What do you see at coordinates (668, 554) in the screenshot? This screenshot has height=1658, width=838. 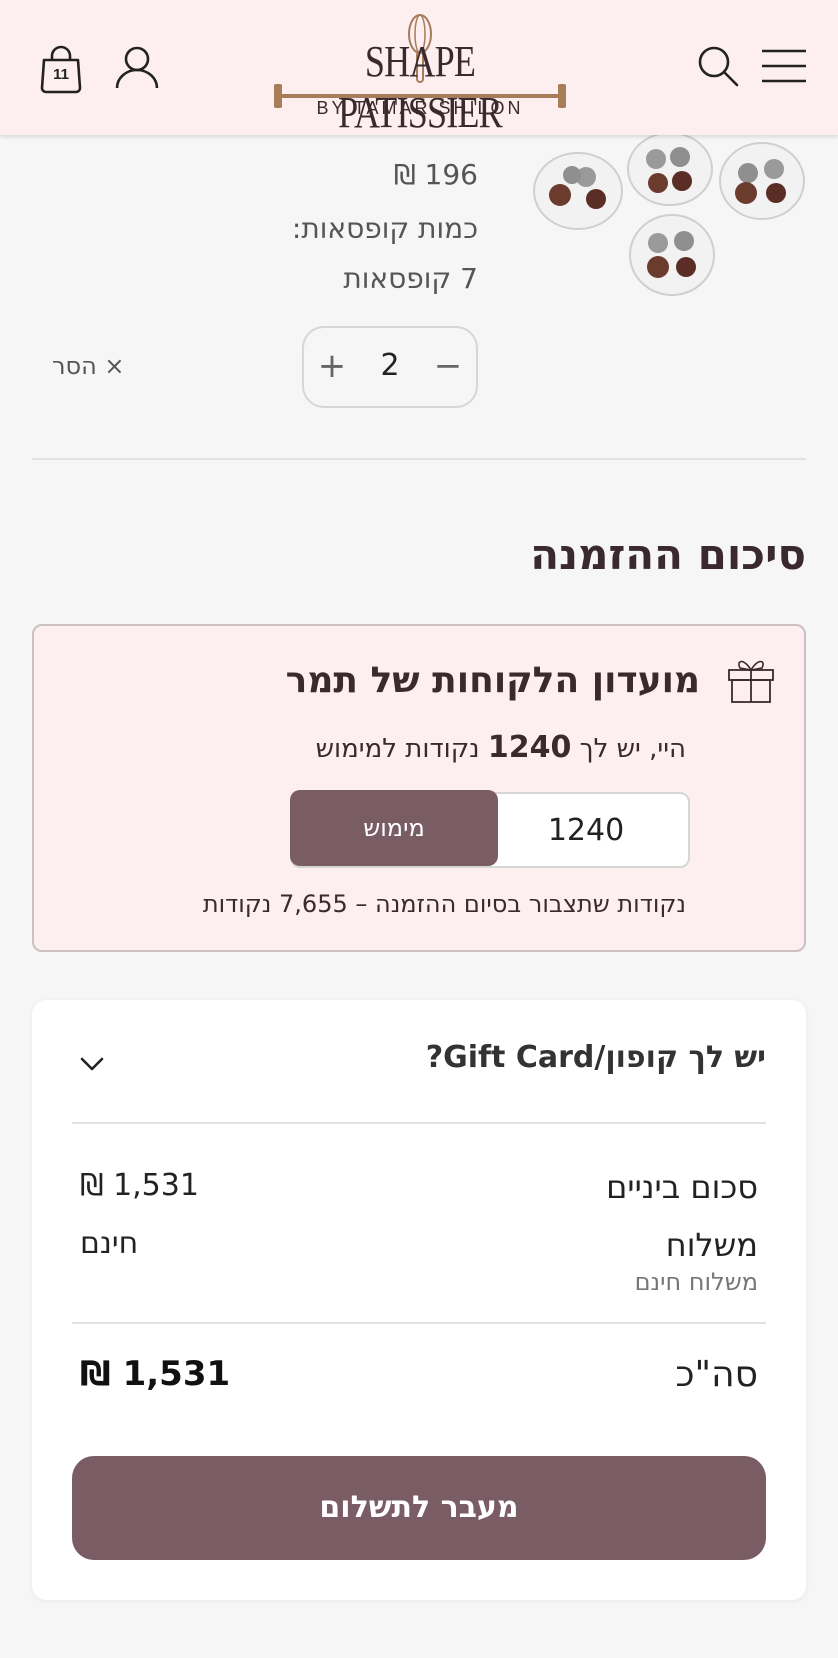 I see `order-summary-title: סיכום ההזמנה` at bounding box center [668, 554].